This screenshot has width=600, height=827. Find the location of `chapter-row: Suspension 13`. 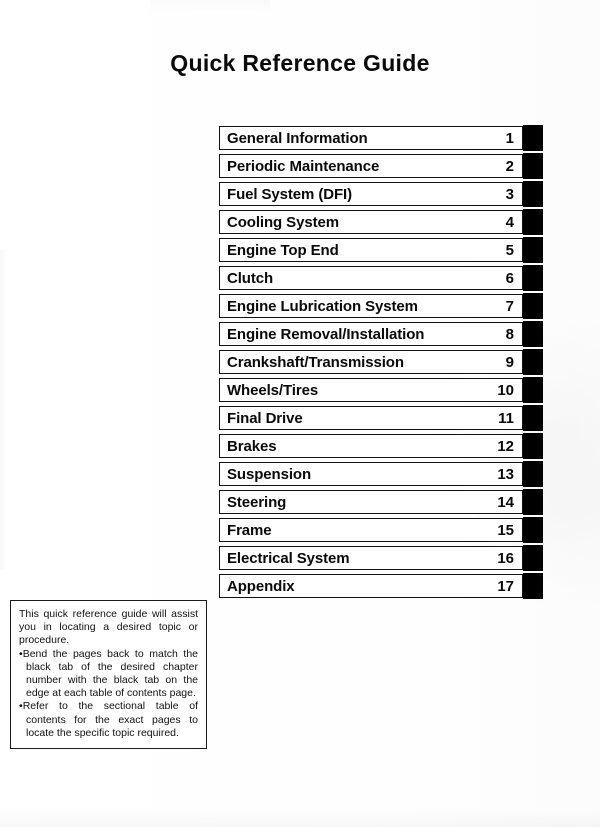

chapter-row: Suspension 13 is located at coordinates (381, 474).